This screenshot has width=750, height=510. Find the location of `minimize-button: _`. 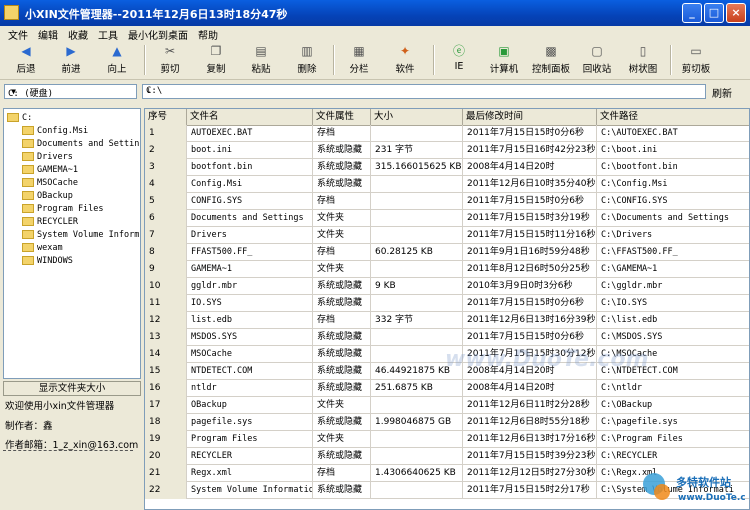

minimize-button: _ is located at coordinates (692, 13).